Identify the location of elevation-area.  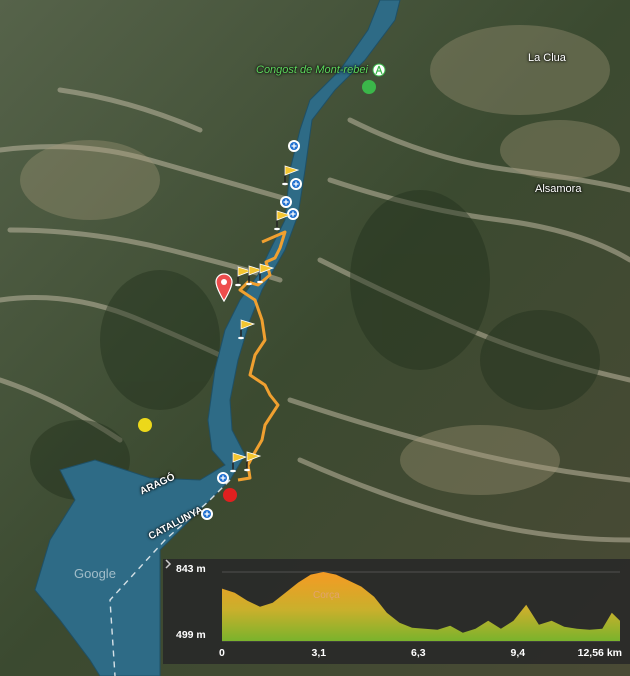
(421, 606).